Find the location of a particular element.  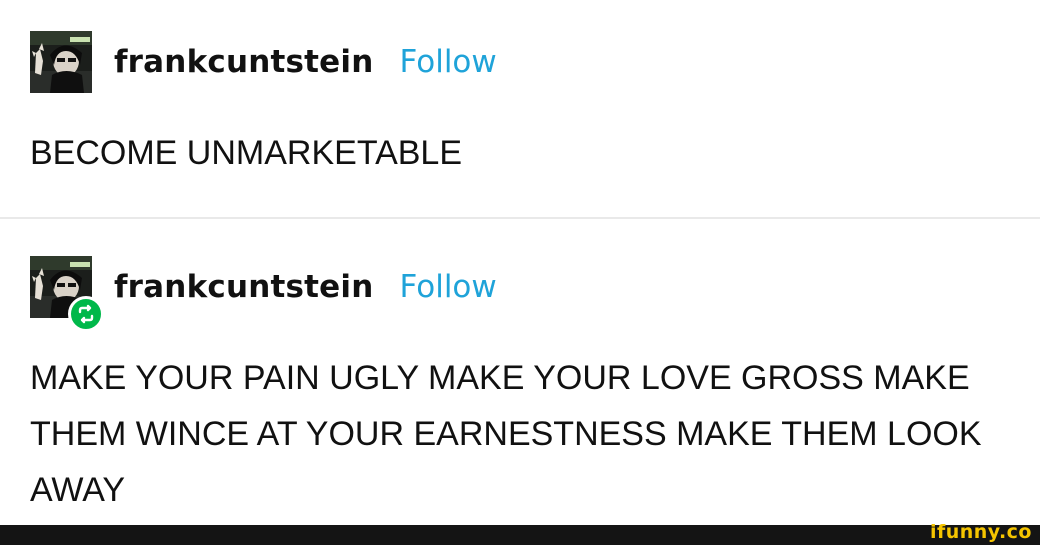

post-divider is located at coordinates (520, 218).